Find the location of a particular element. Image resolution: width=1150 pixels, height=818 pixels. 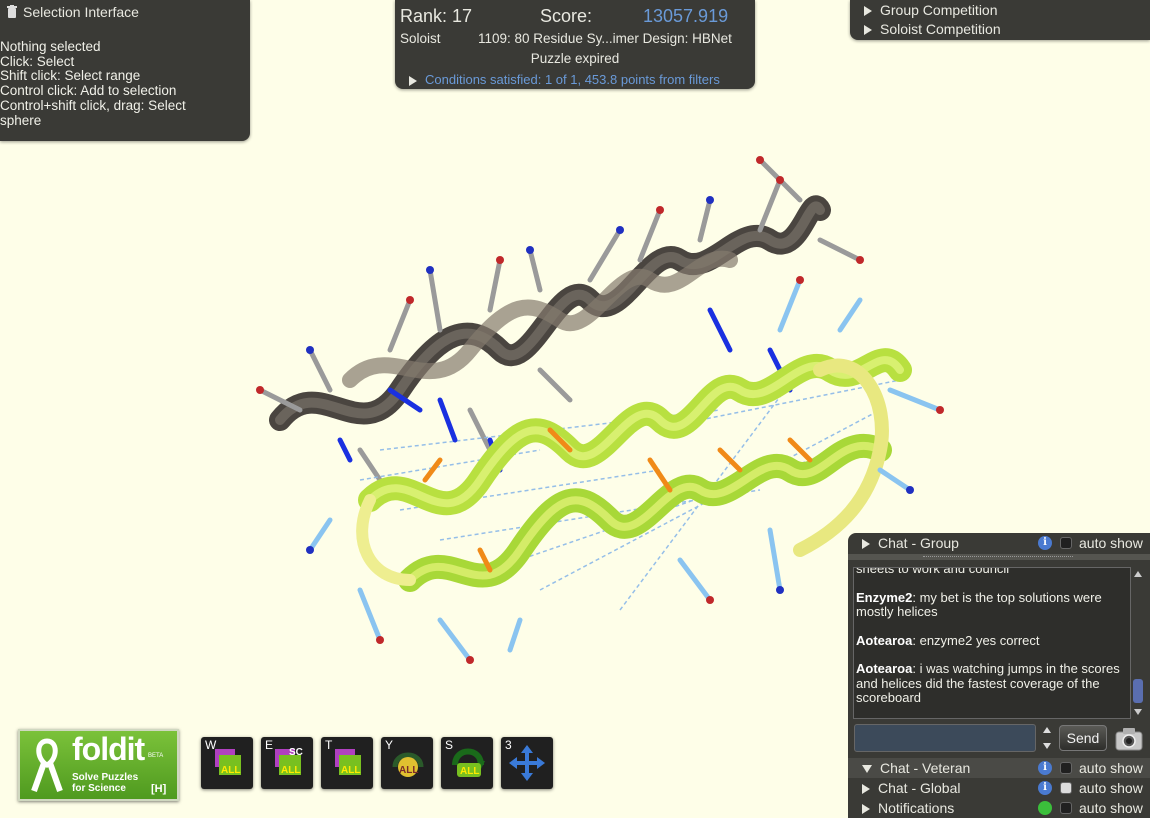

rebuild-all-button: S ALL is located at coordinates (467, 763).